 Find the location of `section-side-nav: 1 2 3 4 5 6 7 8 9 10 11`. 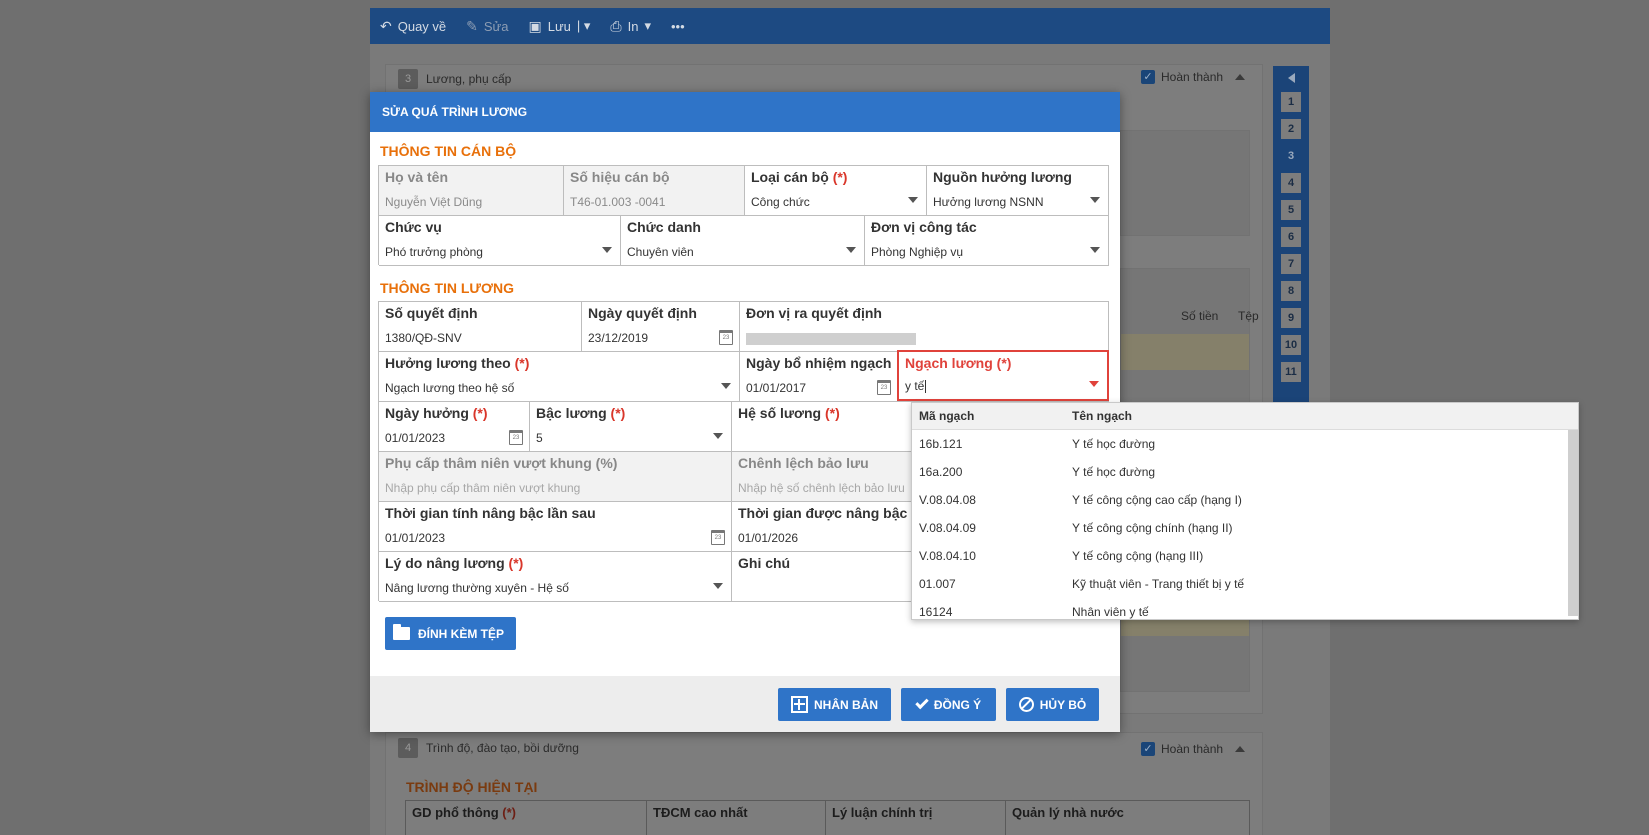

section-side-nav: 1 2 3 4 5 6 7 8 9 10 11 is located at coordinates (1291, 236).